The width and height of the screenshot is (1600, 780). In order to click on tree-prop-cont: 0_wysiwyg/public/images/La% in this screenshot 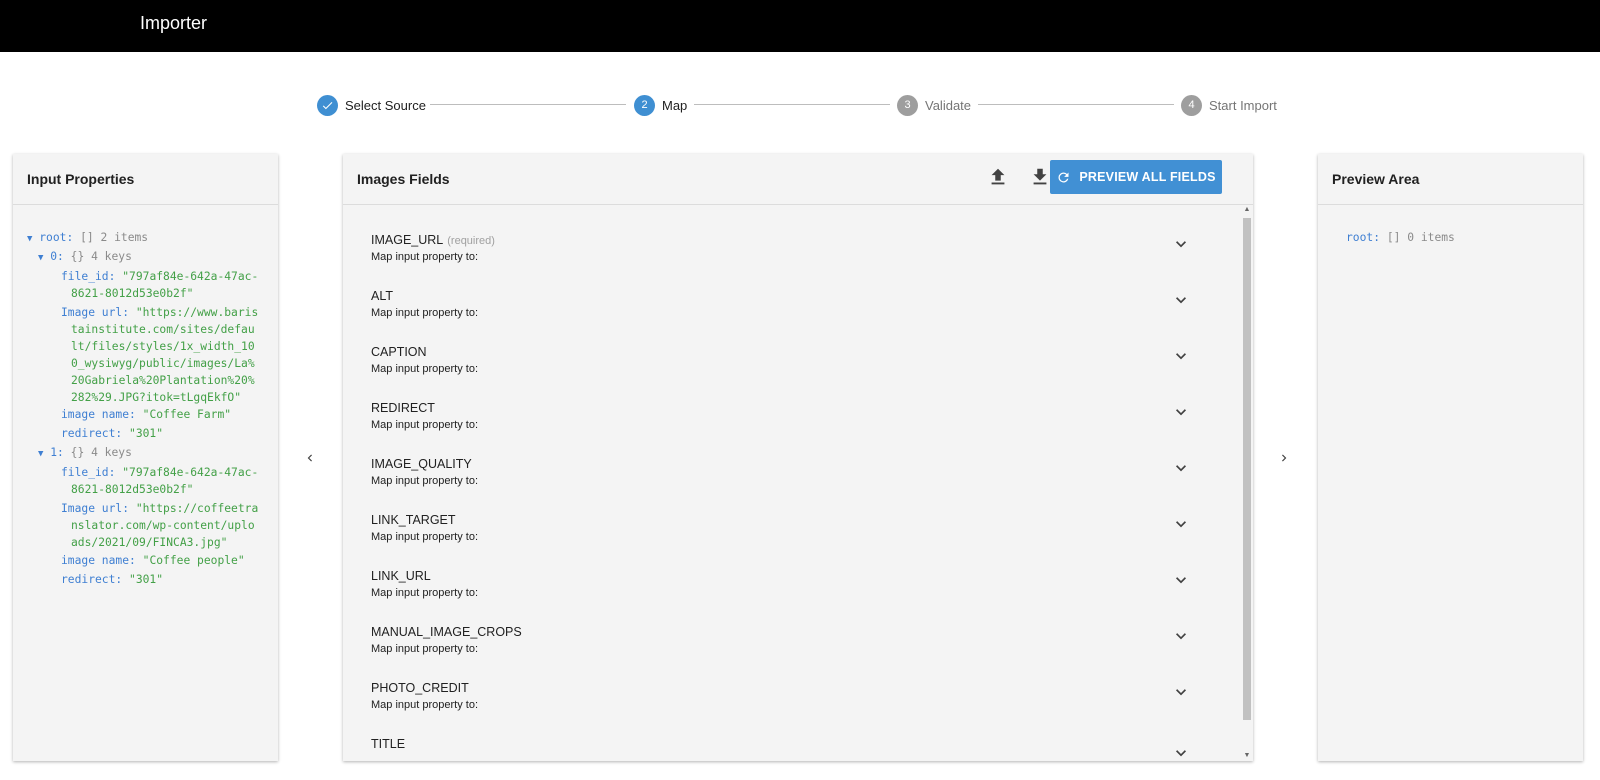, I will do `click(163, 363)`.